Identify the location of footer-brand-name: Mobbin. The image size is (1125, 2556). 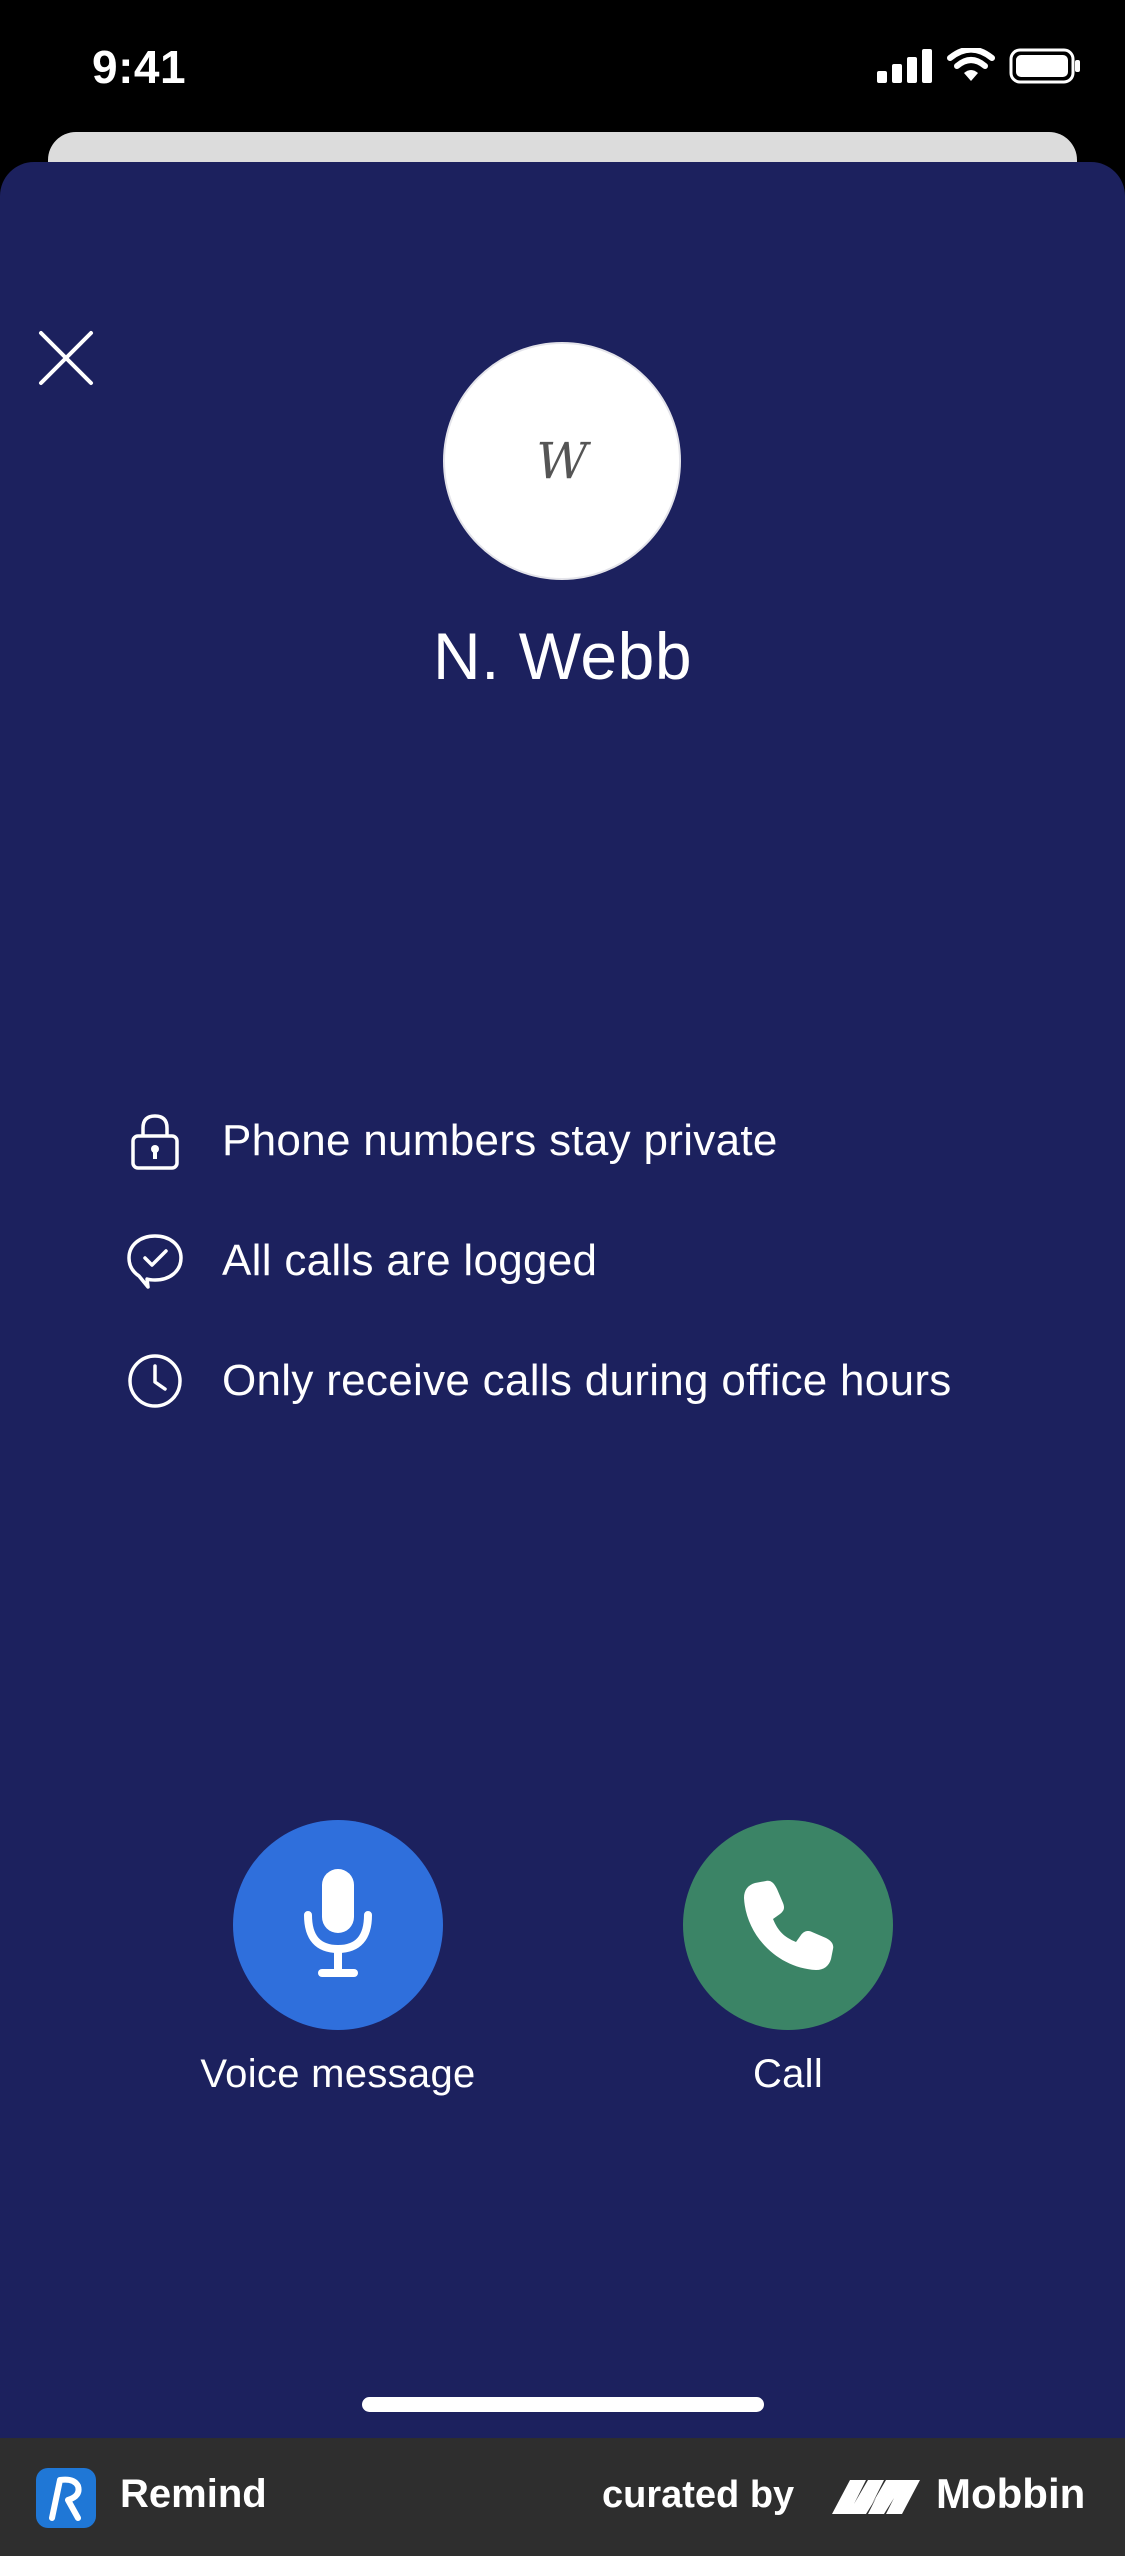
(1011, 2493).